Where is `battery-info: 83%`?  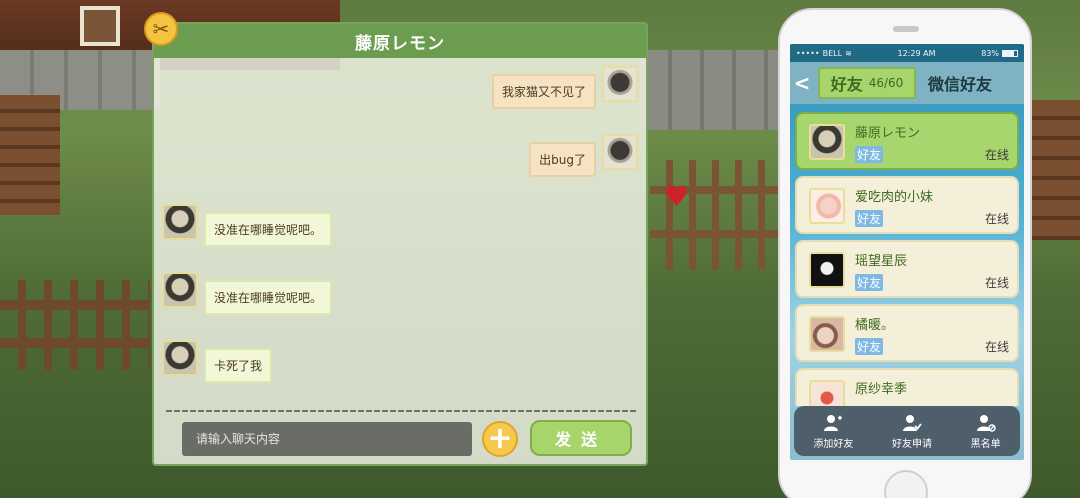 battery-info: 83% is located at coordinates (999, 53).